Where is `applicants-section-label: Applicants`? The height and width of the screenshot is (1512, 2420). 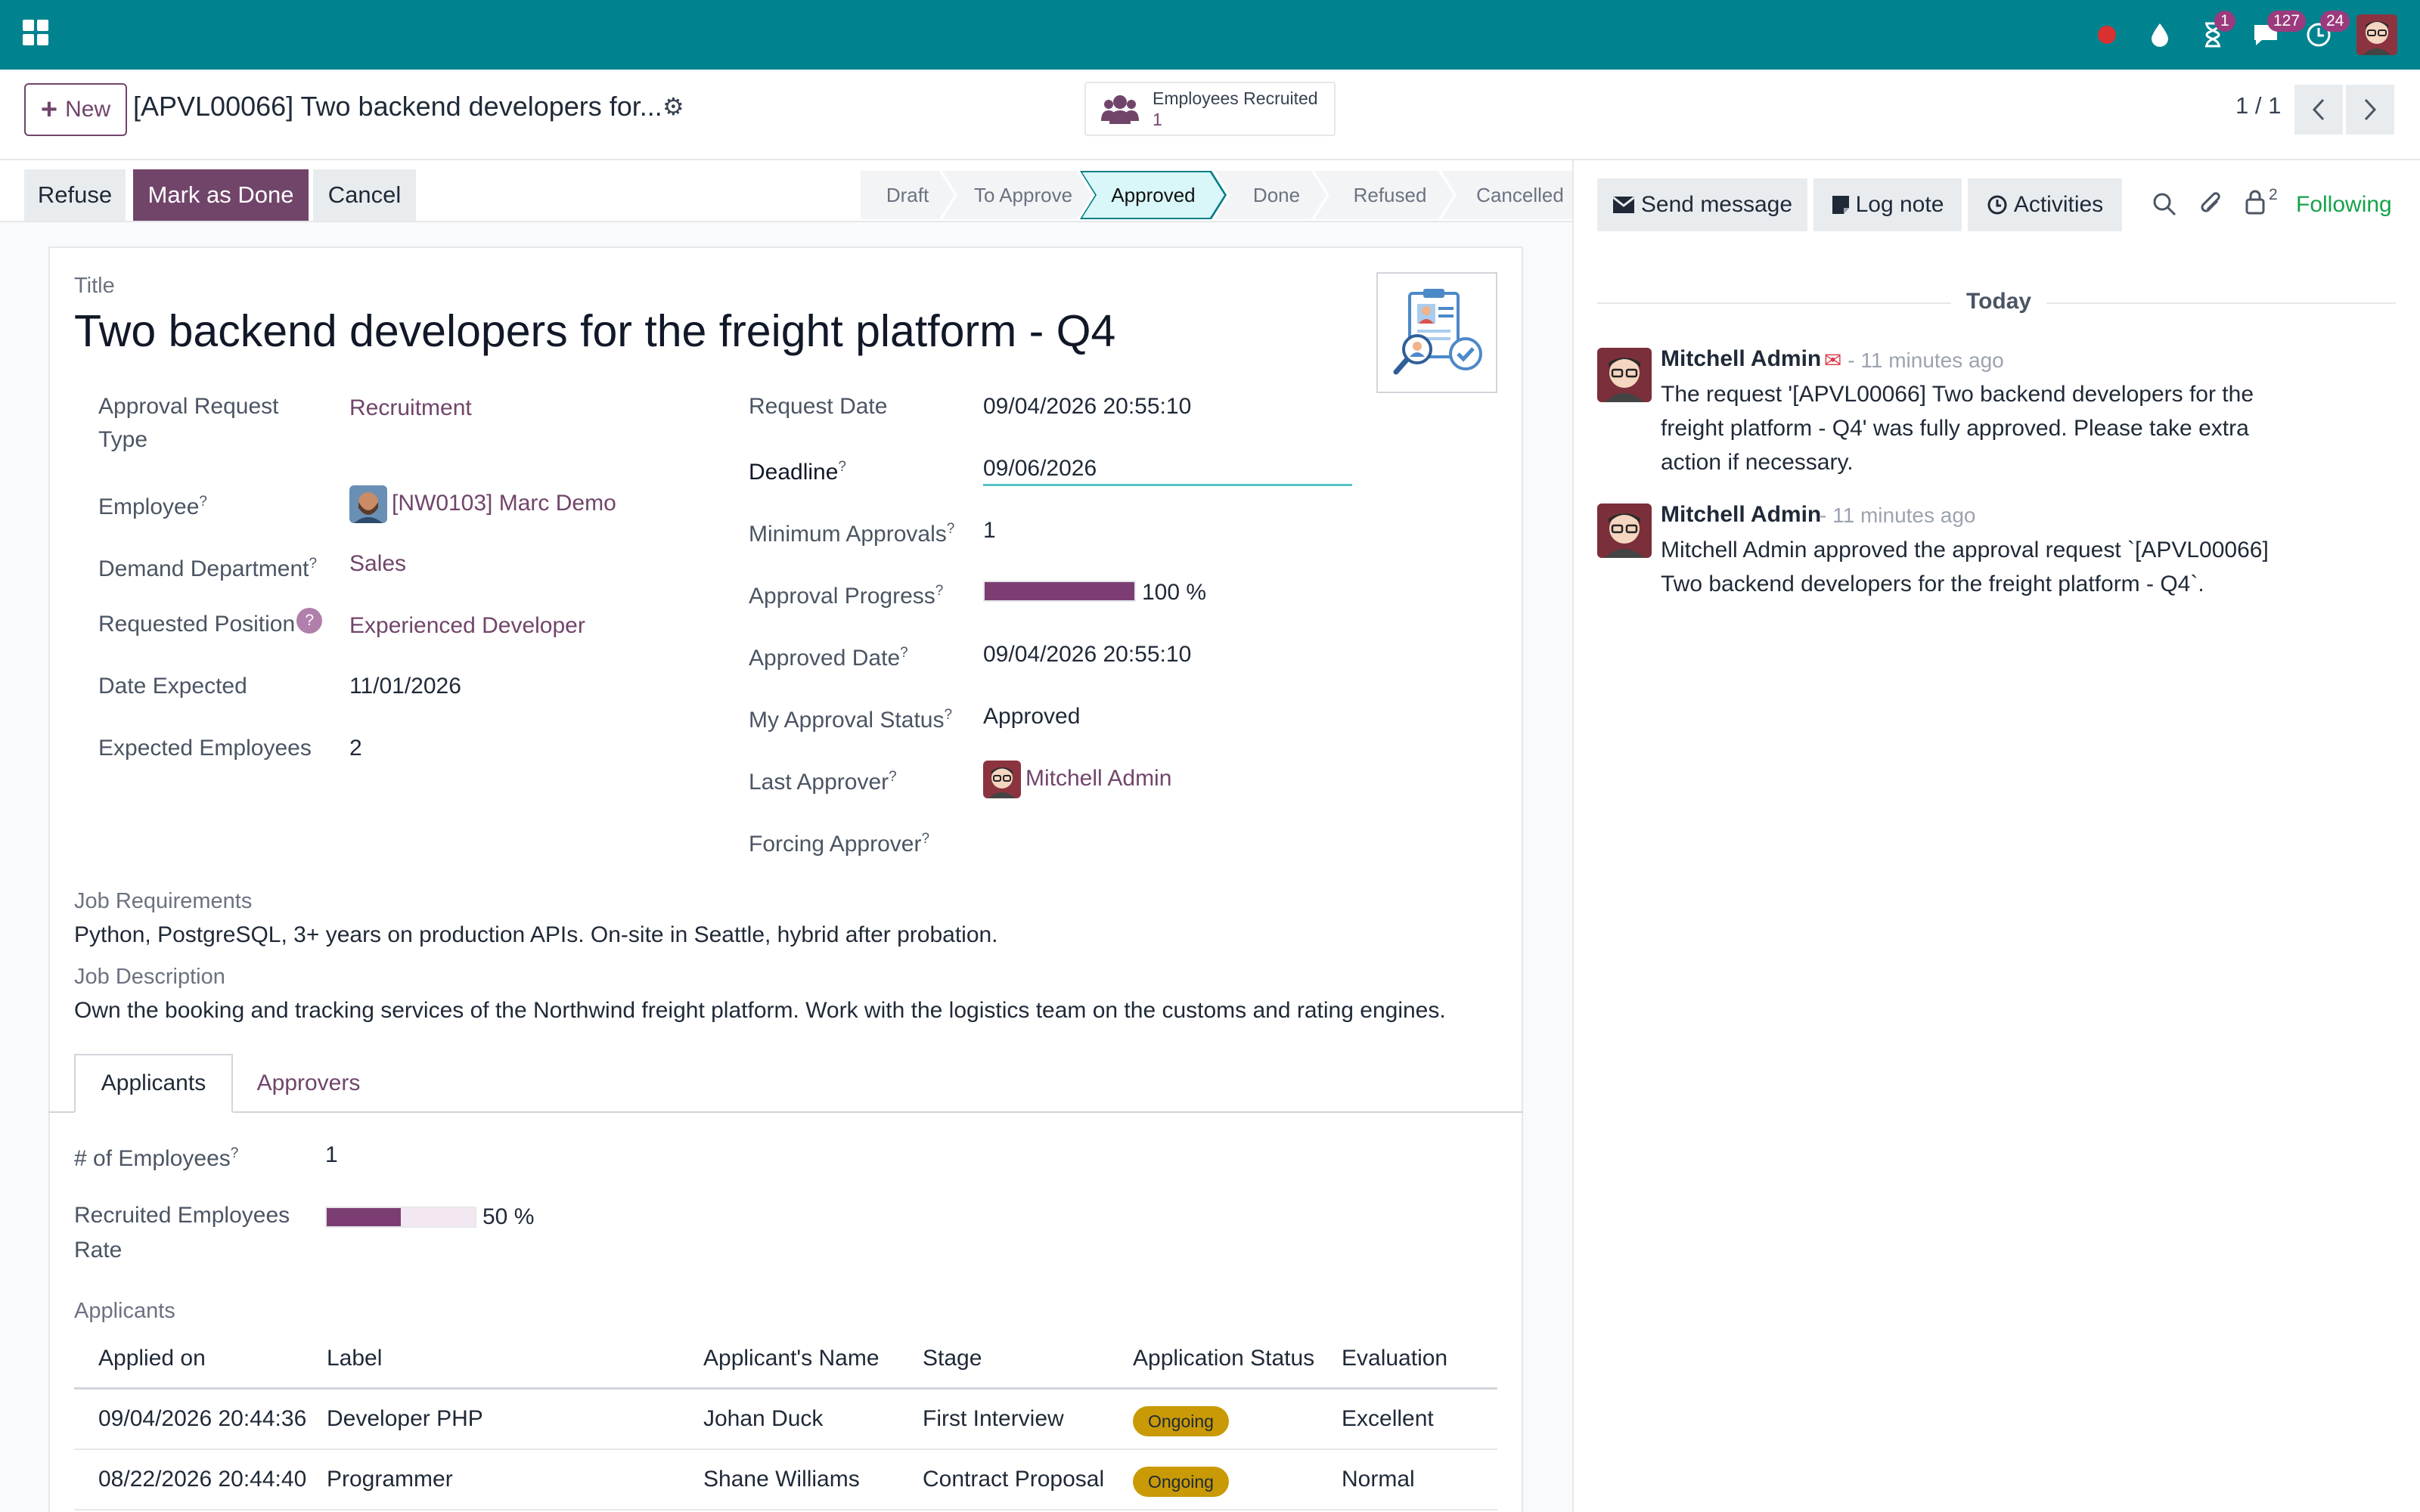 applicants-section-label: Applicants is located at coordinates (124, 1311).